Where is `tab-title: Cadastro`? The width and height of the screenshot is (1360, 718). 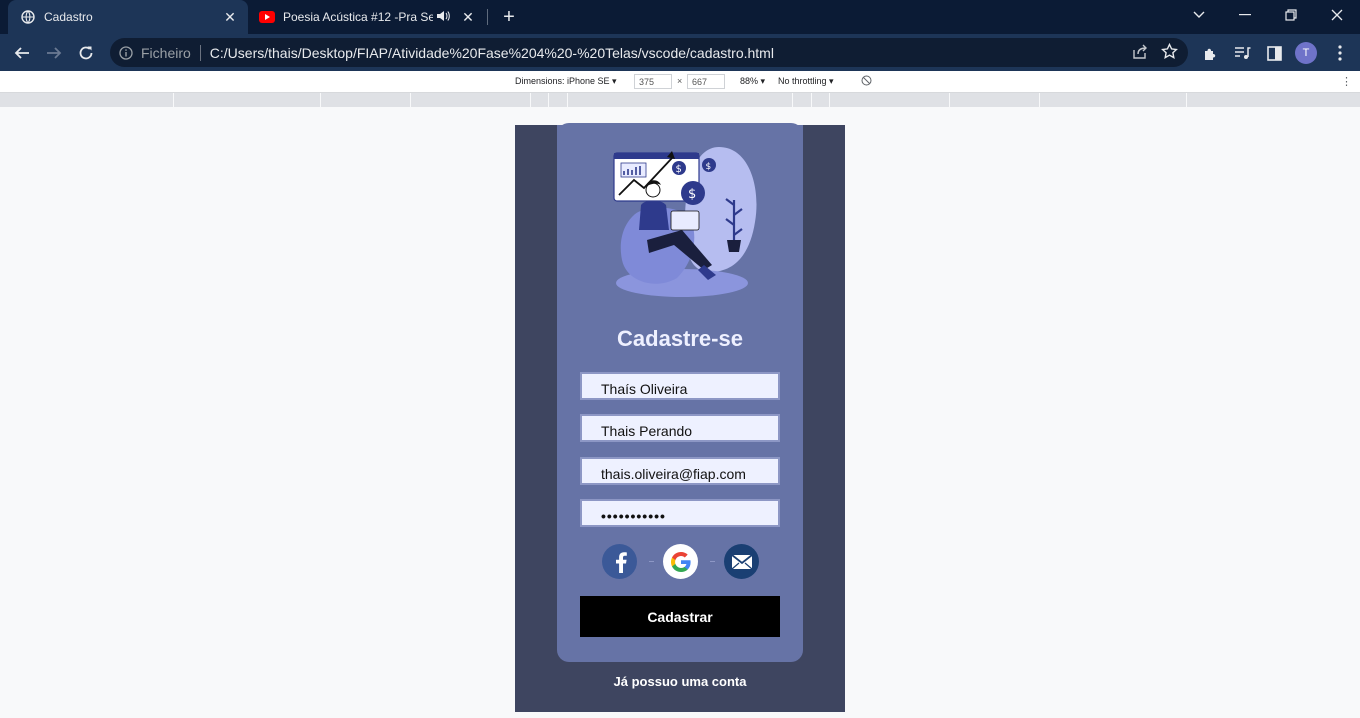 tab-title: Cadastro is located at coordinates (68, 17).